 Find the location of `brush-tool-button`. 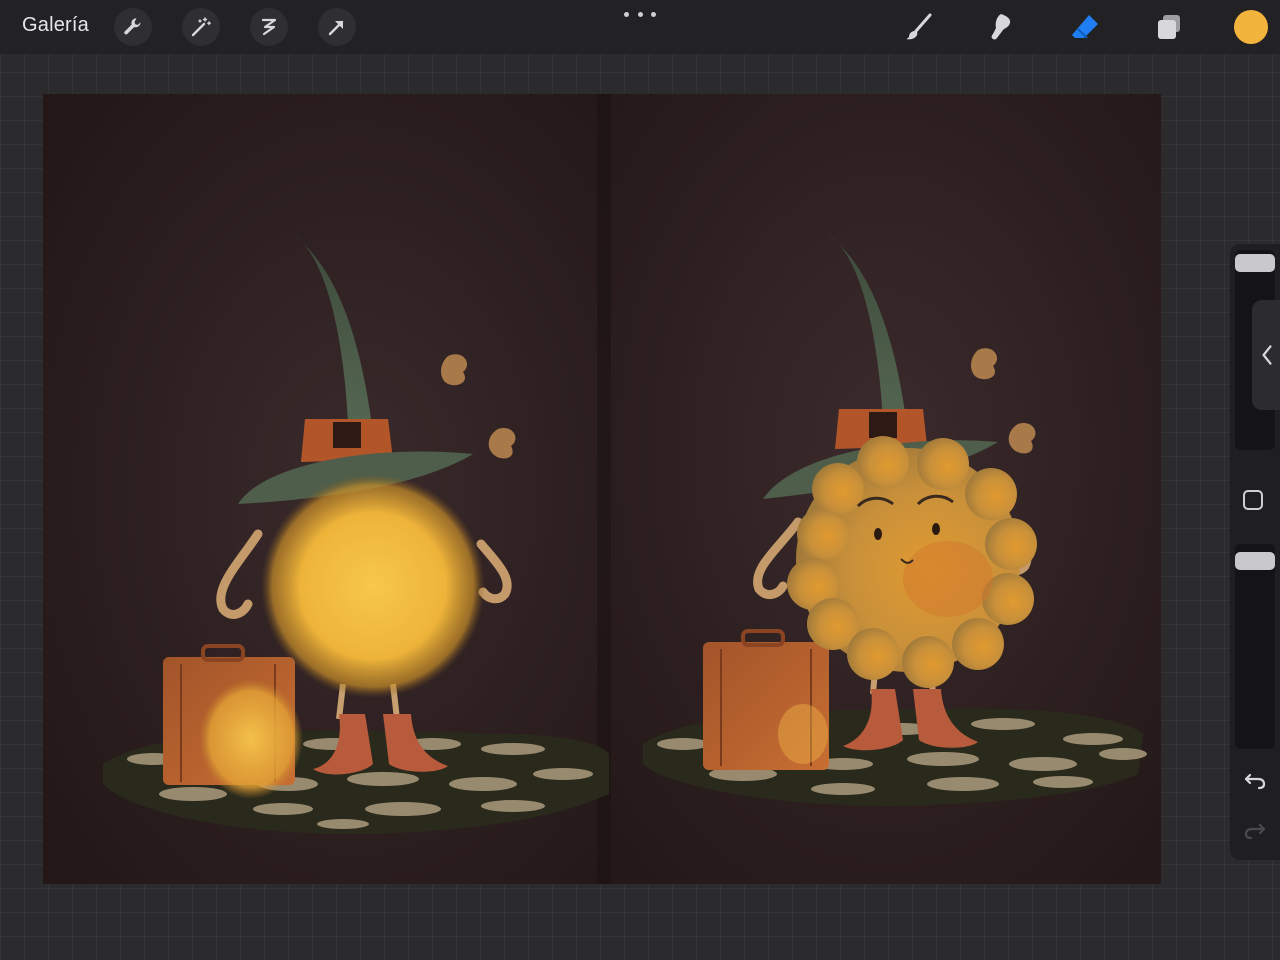

brush-tool-button is located at coordinates (919, 27).